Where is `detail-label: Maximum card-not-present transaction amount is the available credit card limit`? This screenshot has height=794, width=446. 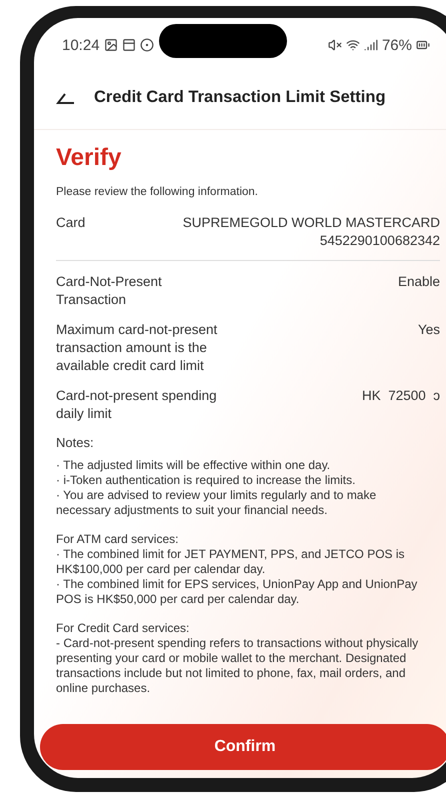
detail-label: Maximum card-not-present transaction amount is the available credit card limit is located at coordinates (137, 348).